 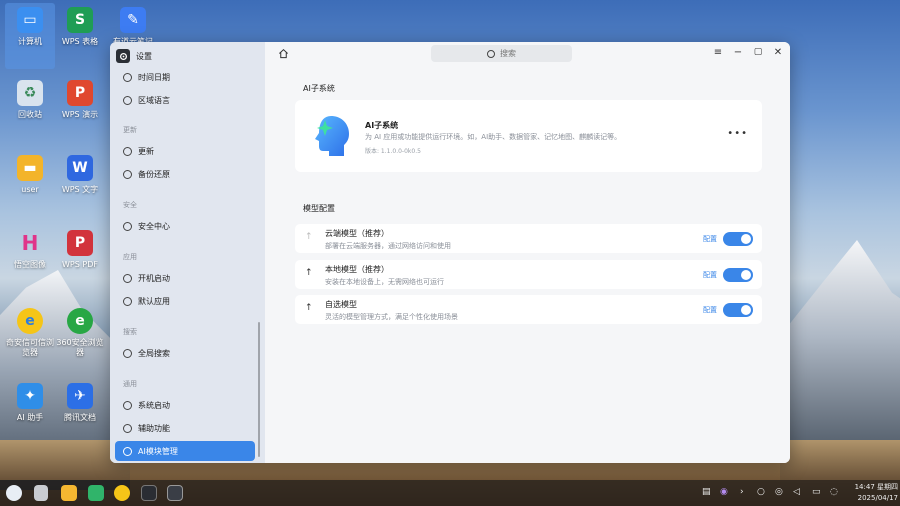 I want to click on sidebar-item-accessibility: 辅助功能, so click(x=185, y=428).